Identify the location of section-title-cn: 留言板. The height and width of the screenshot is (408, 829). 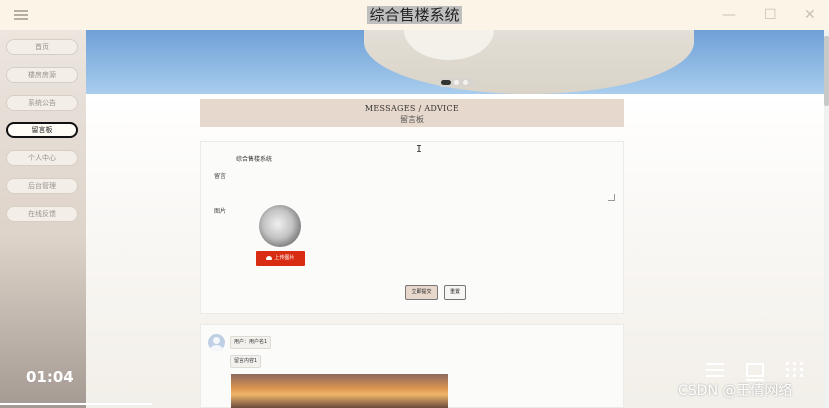
(412, 119).